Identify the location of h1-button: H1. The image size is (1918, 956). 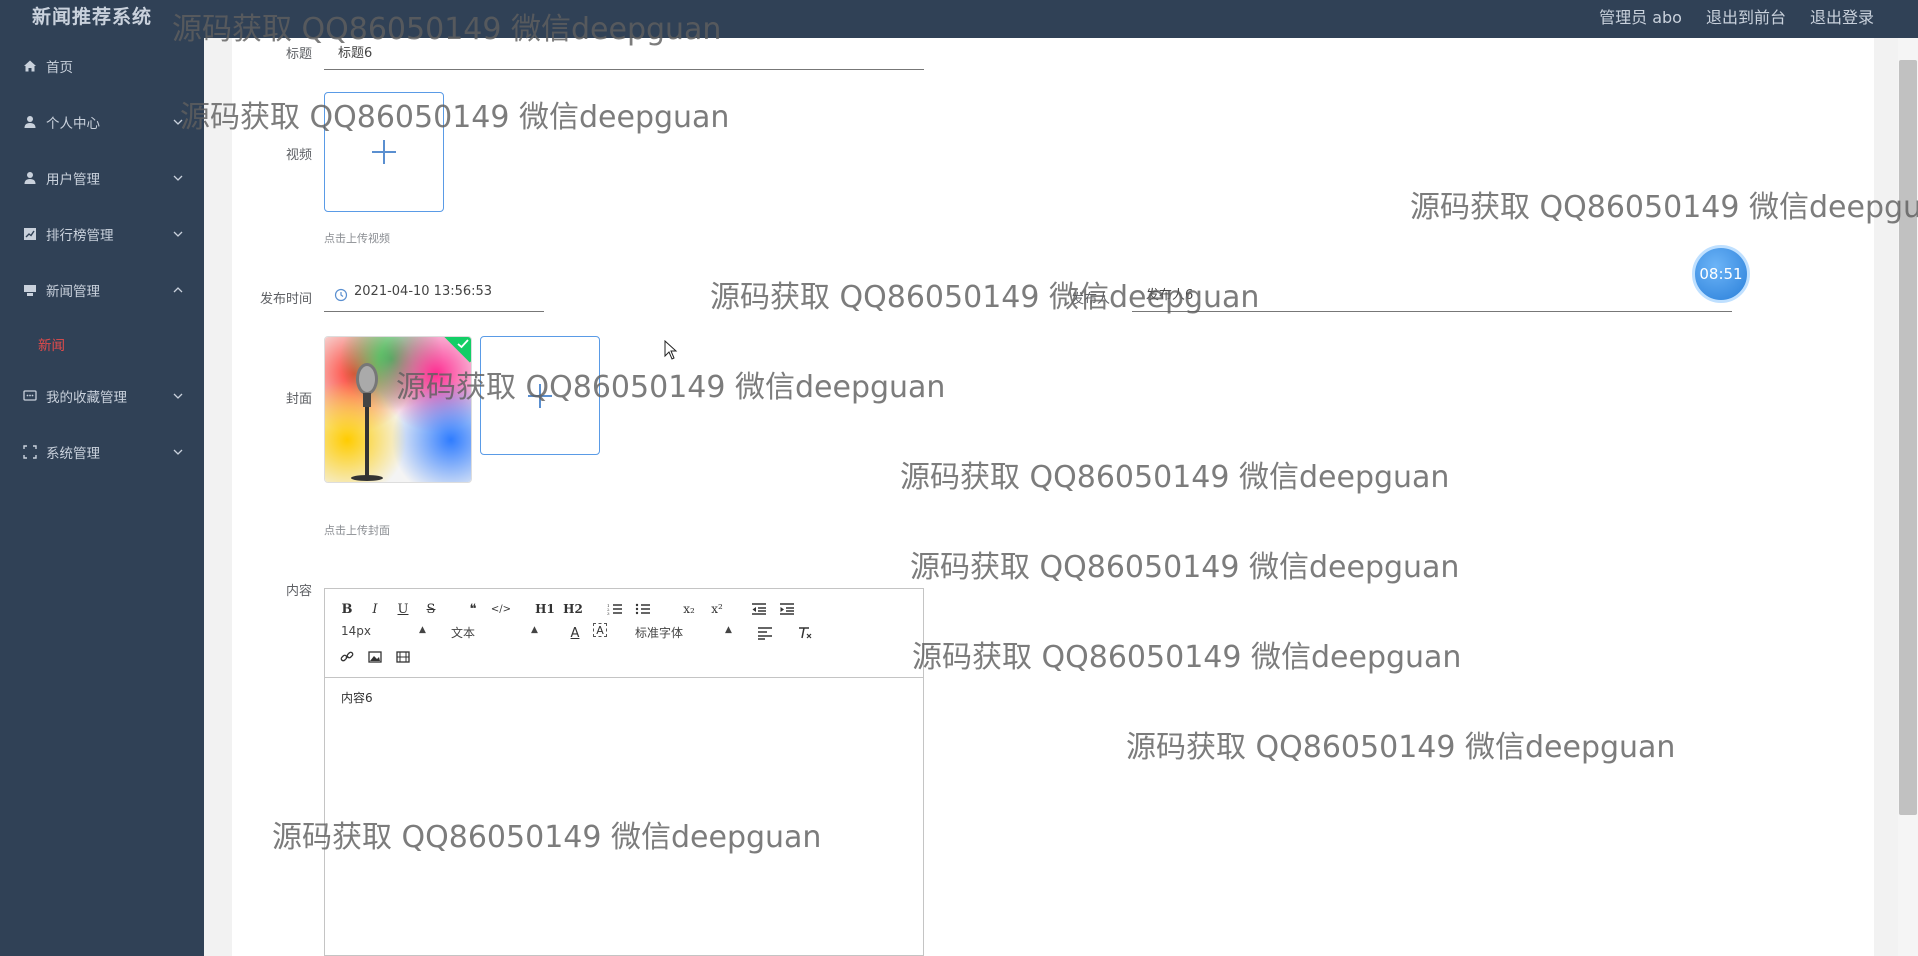
(545, 609).